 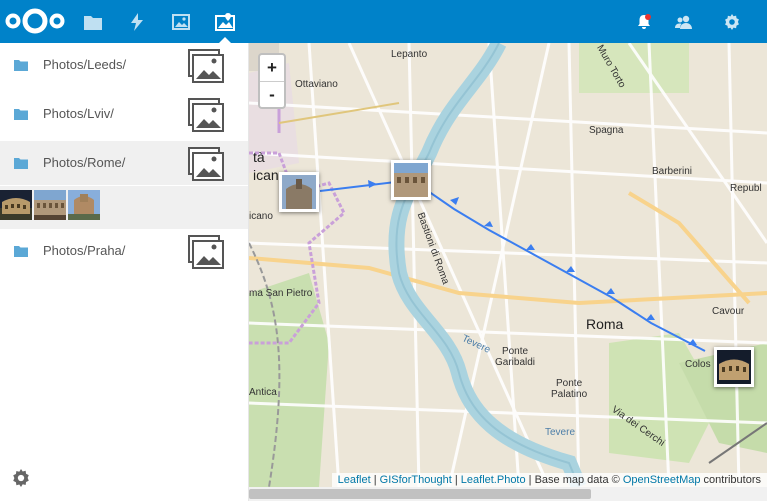 I want to click on horizontal-scrollbar, so click(x=508, y=494).